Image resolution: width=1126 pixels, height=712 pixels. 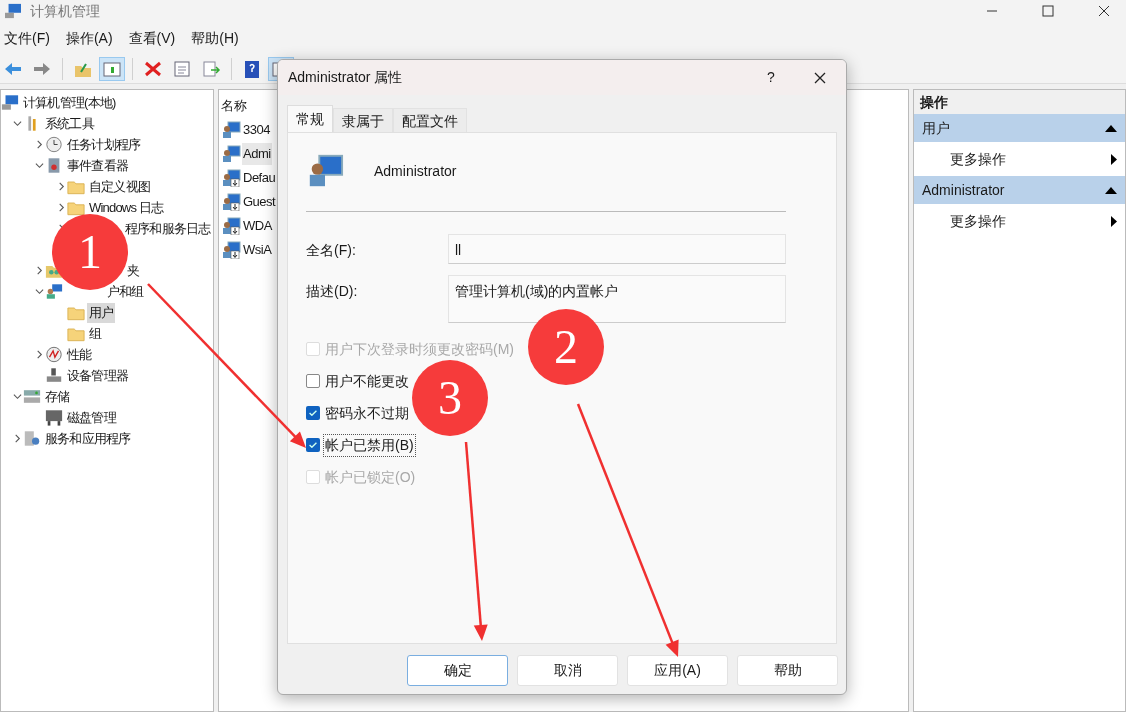 What do you see at coordinates (65, 11) in the screenshot?
I see `window-title: 计算机管理` at bounding box center [65, 11].